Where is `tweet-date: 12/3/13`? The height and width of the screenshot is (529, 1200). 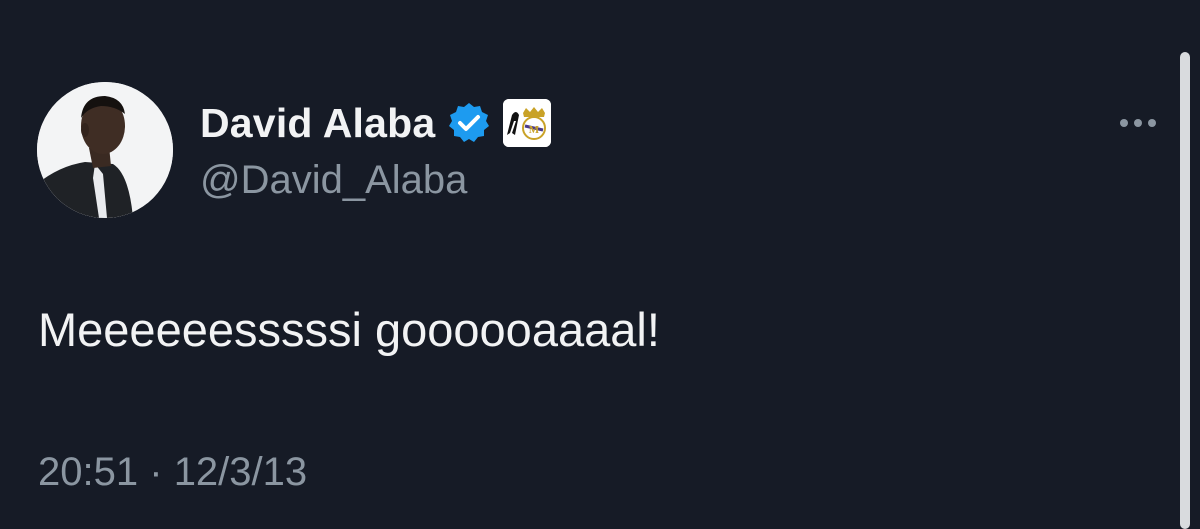 tweet-date: 12/3/13 is located at coordinates (240, 472).